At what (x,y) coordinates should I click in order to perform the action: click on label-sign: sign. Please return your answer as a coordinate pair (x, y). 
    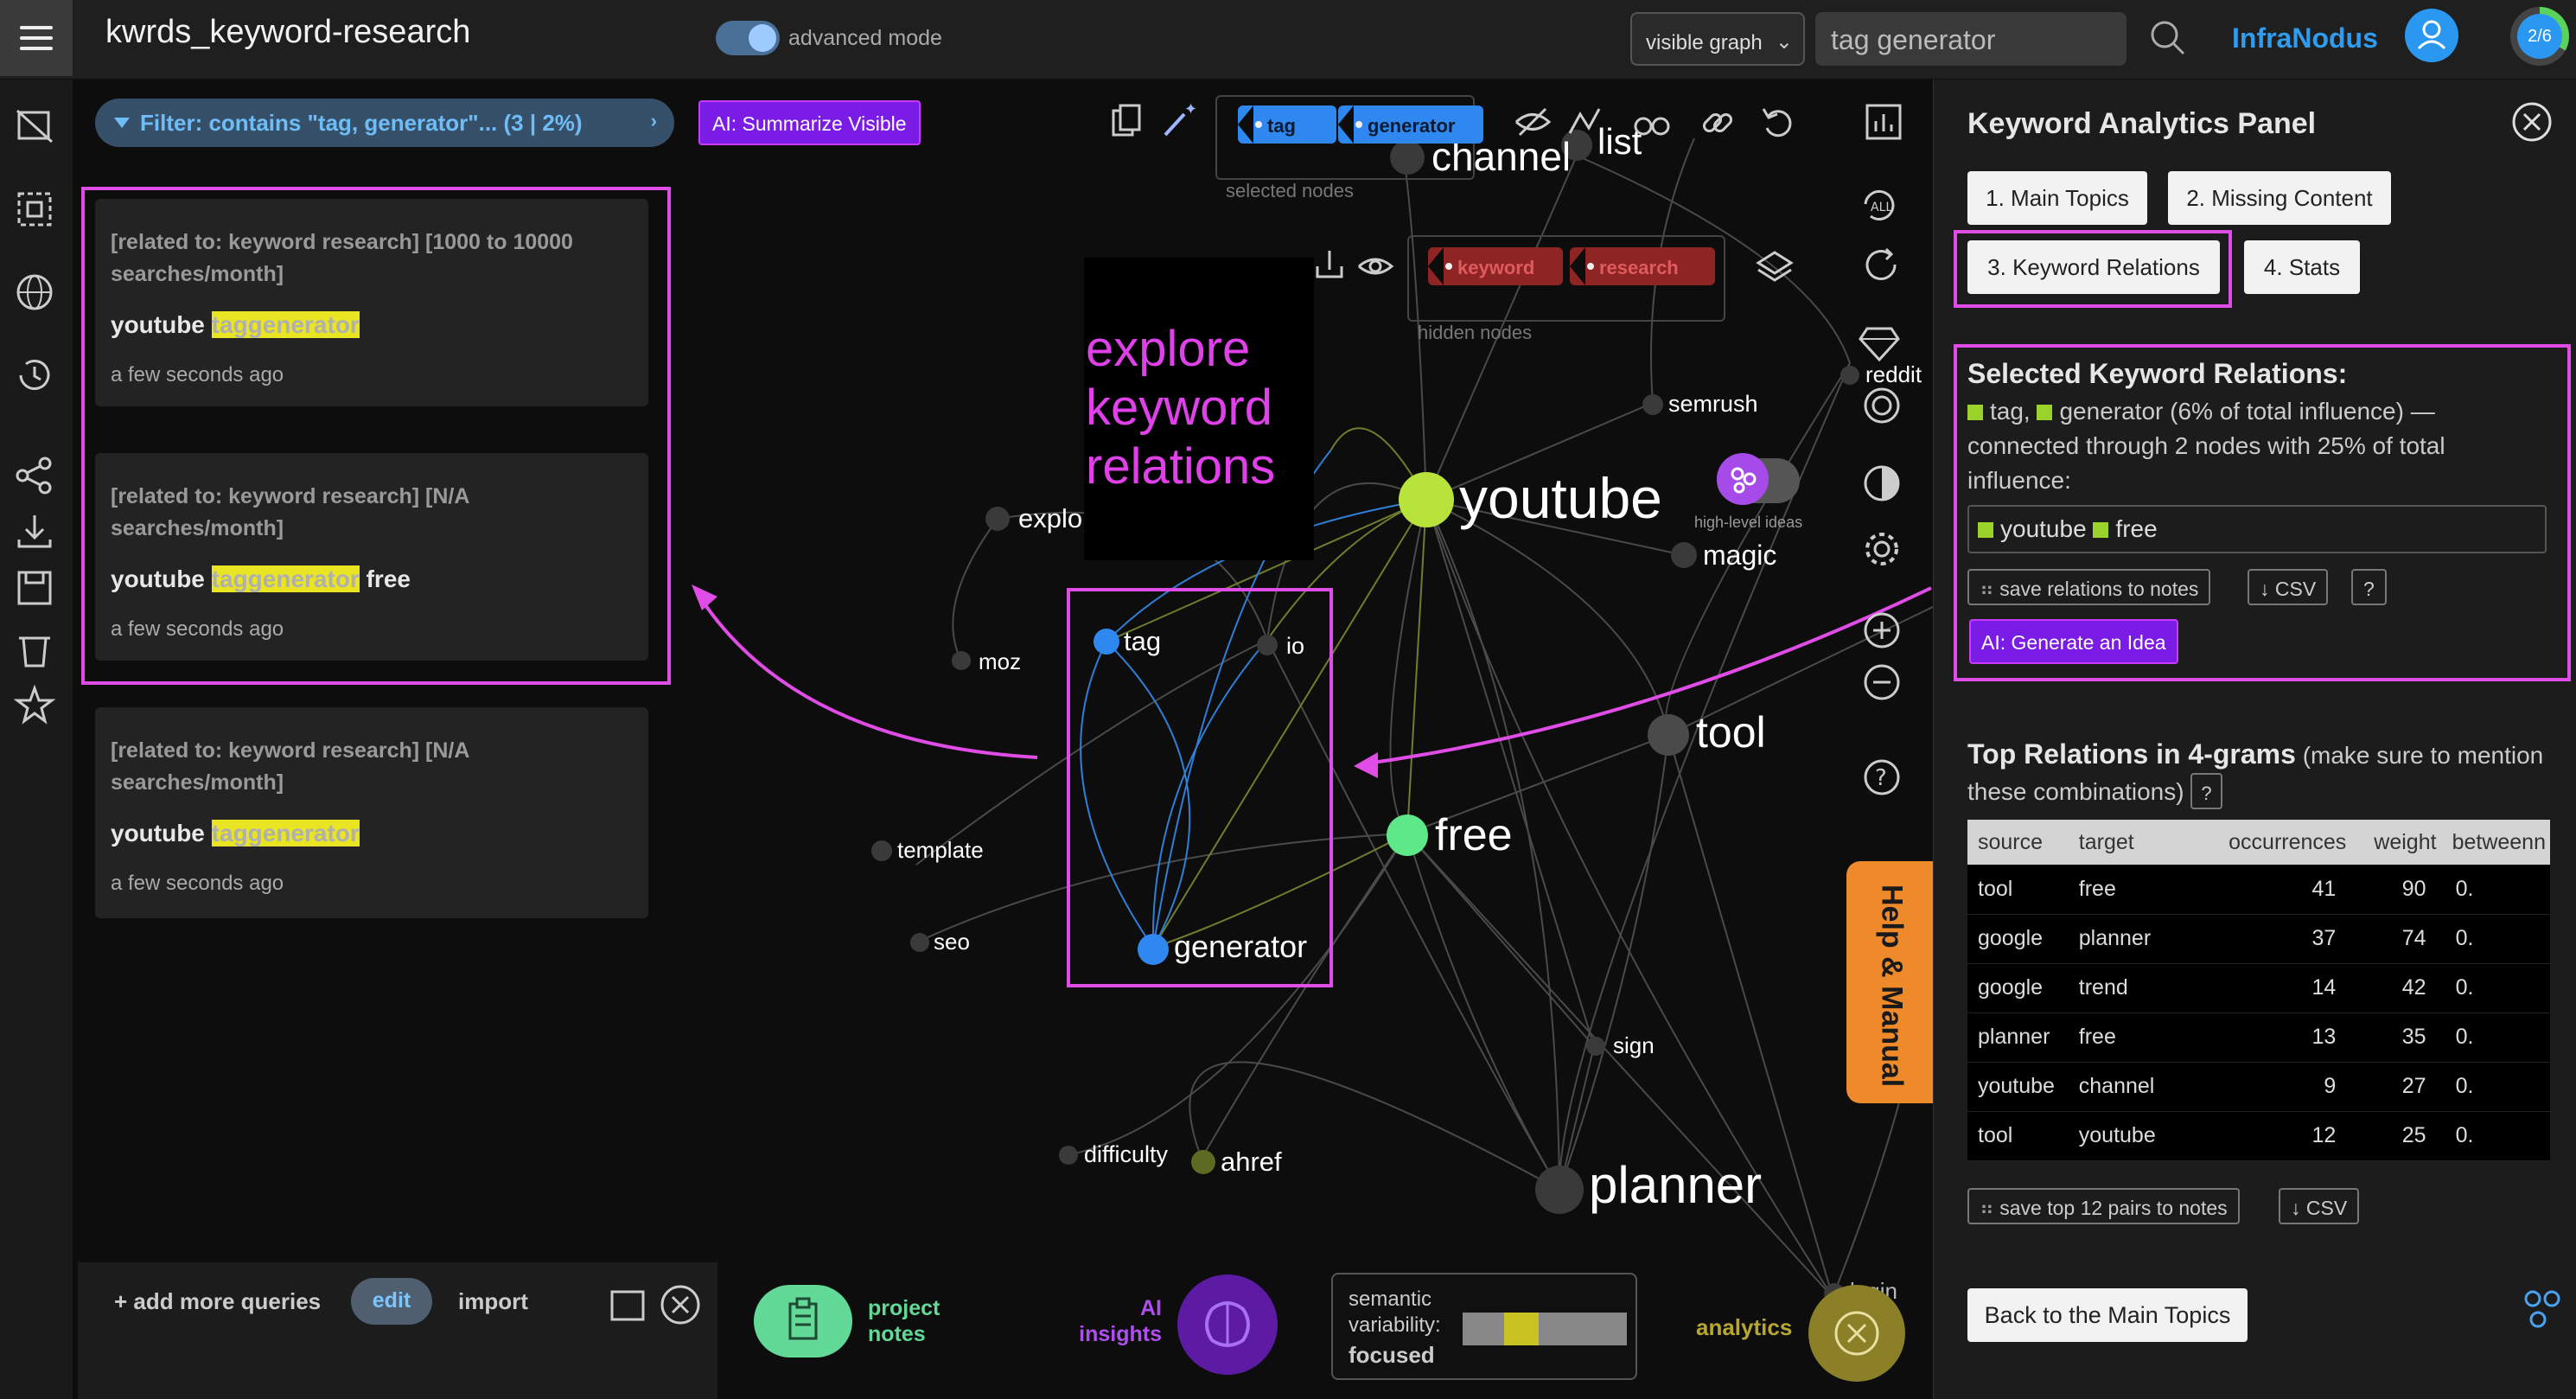
    Looking at the image, I should click on (1634, 1045).